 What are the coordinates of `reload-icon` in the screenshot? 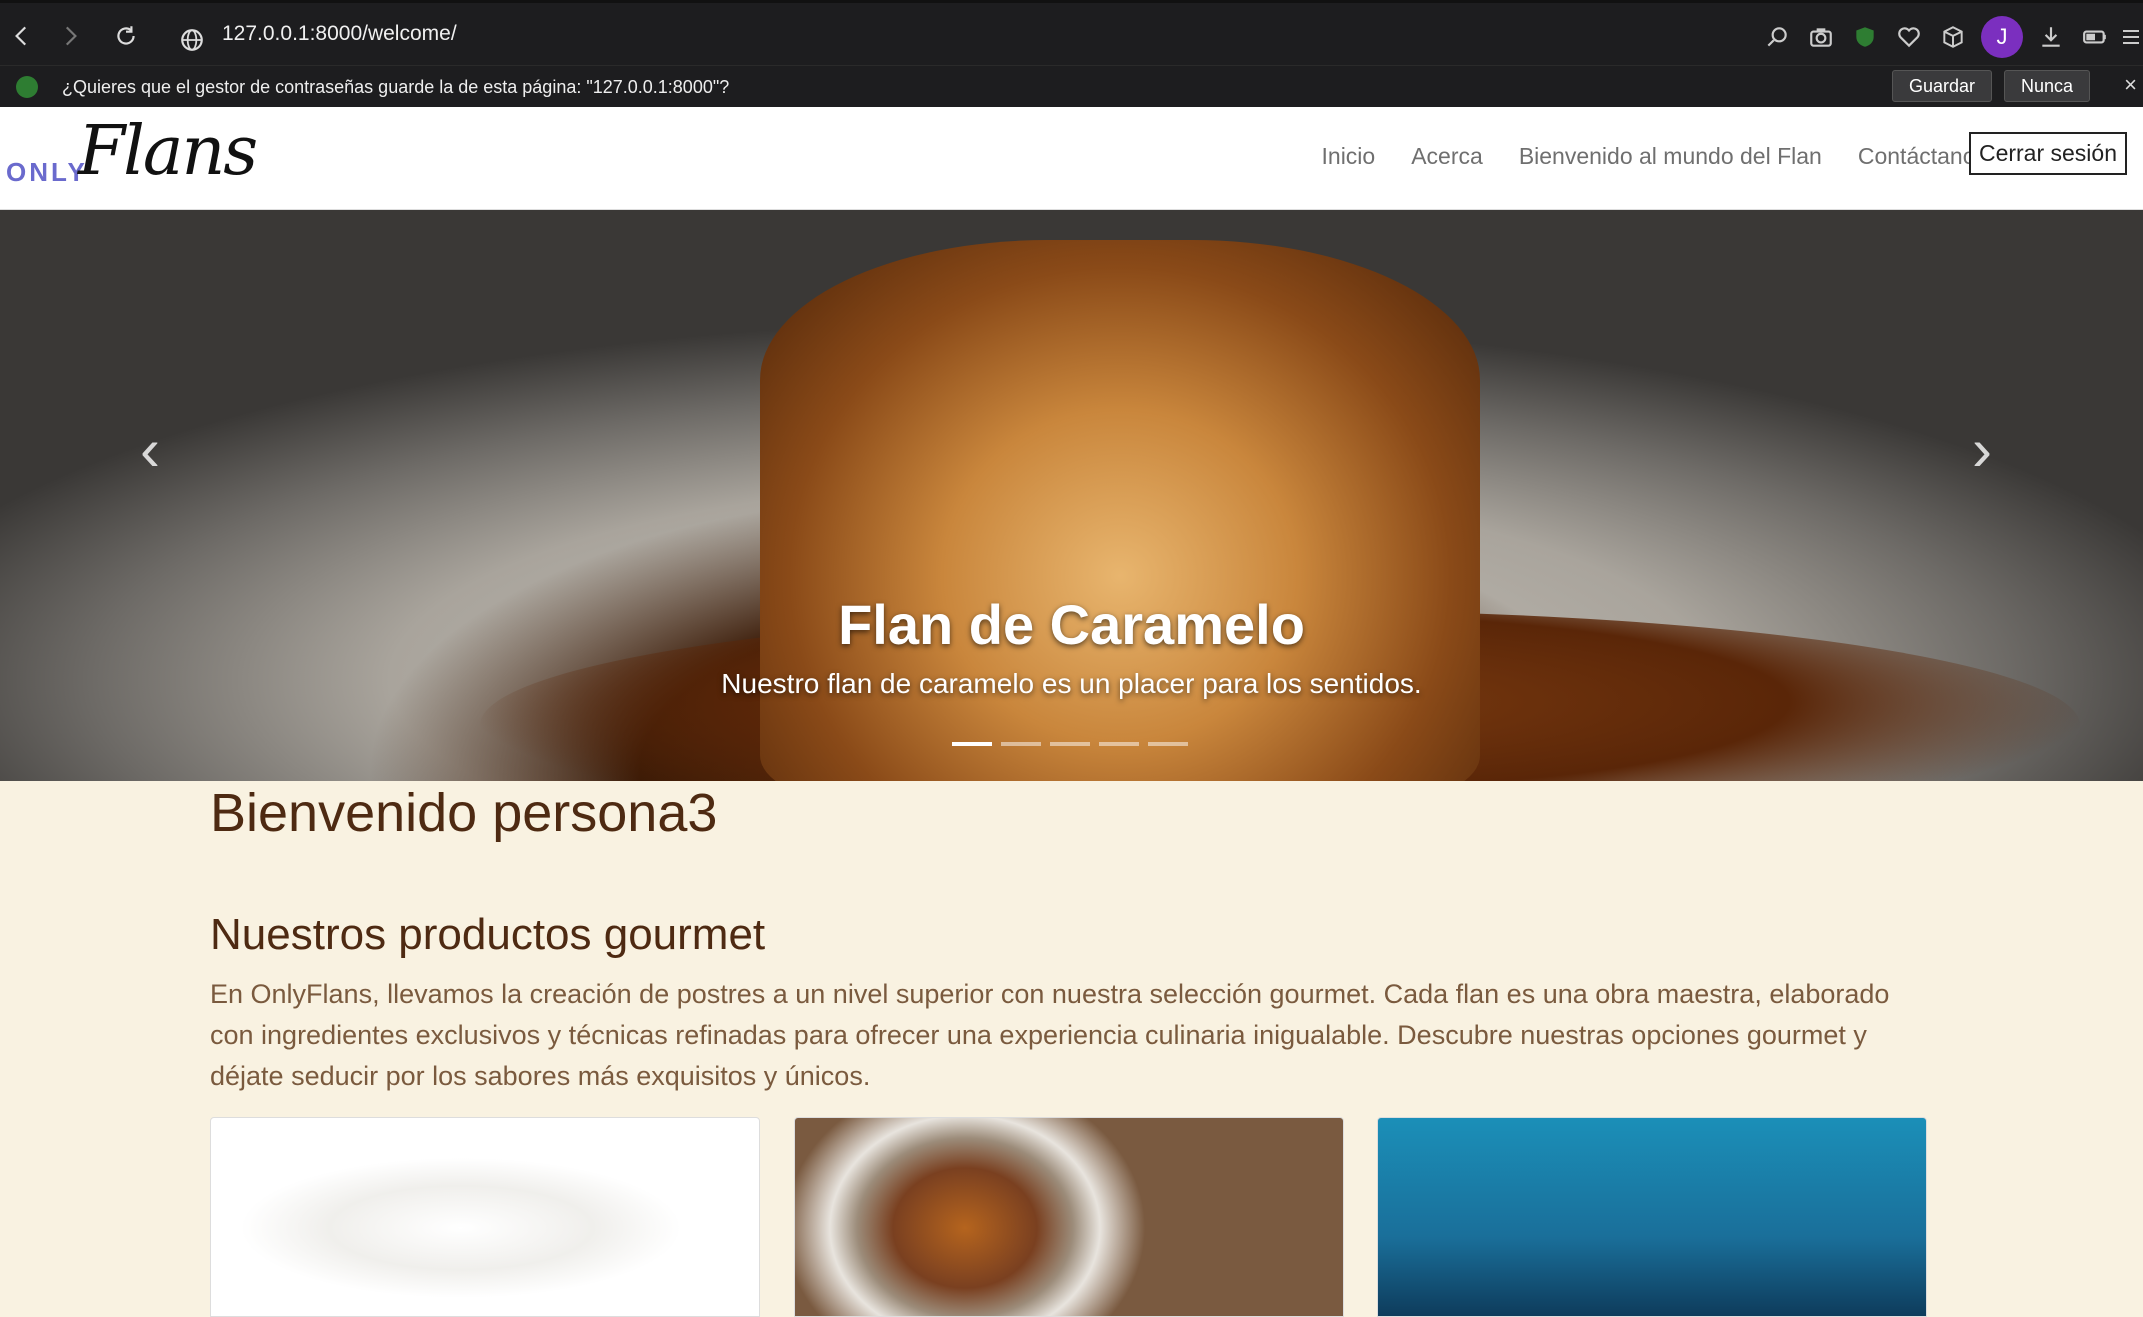 It's located at (126, 36).